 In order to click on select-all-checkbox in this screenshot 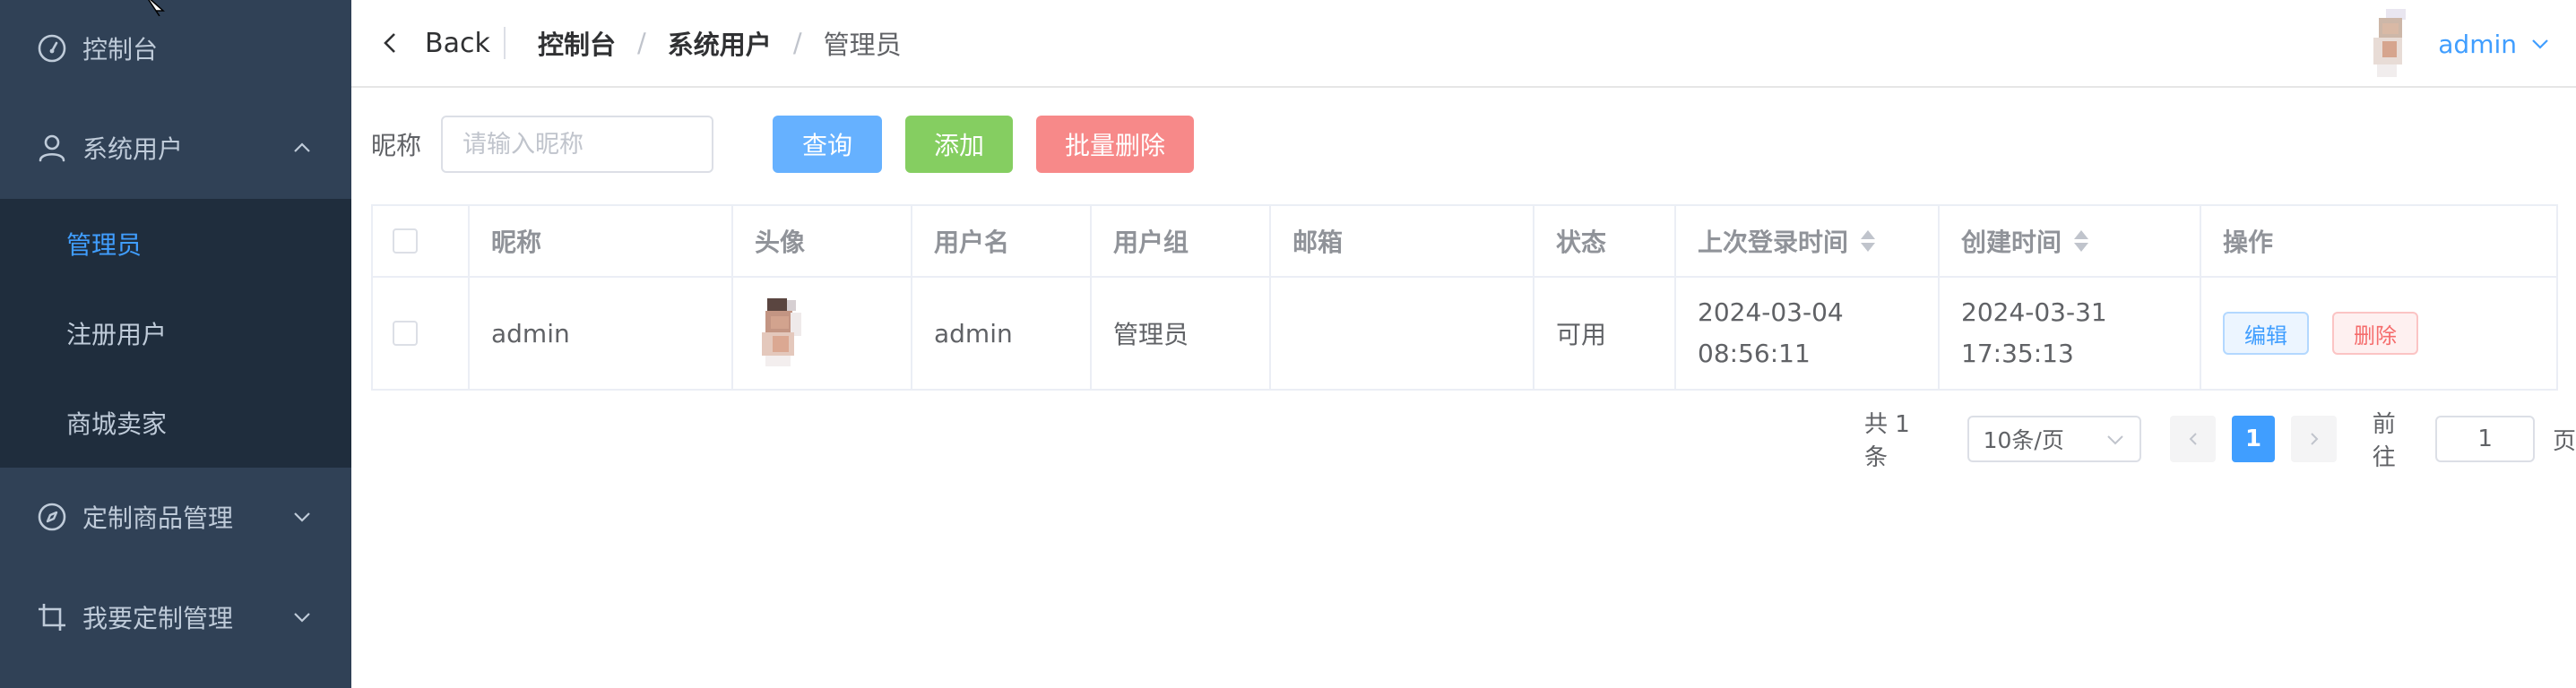, I will do `click(405, 241)`.